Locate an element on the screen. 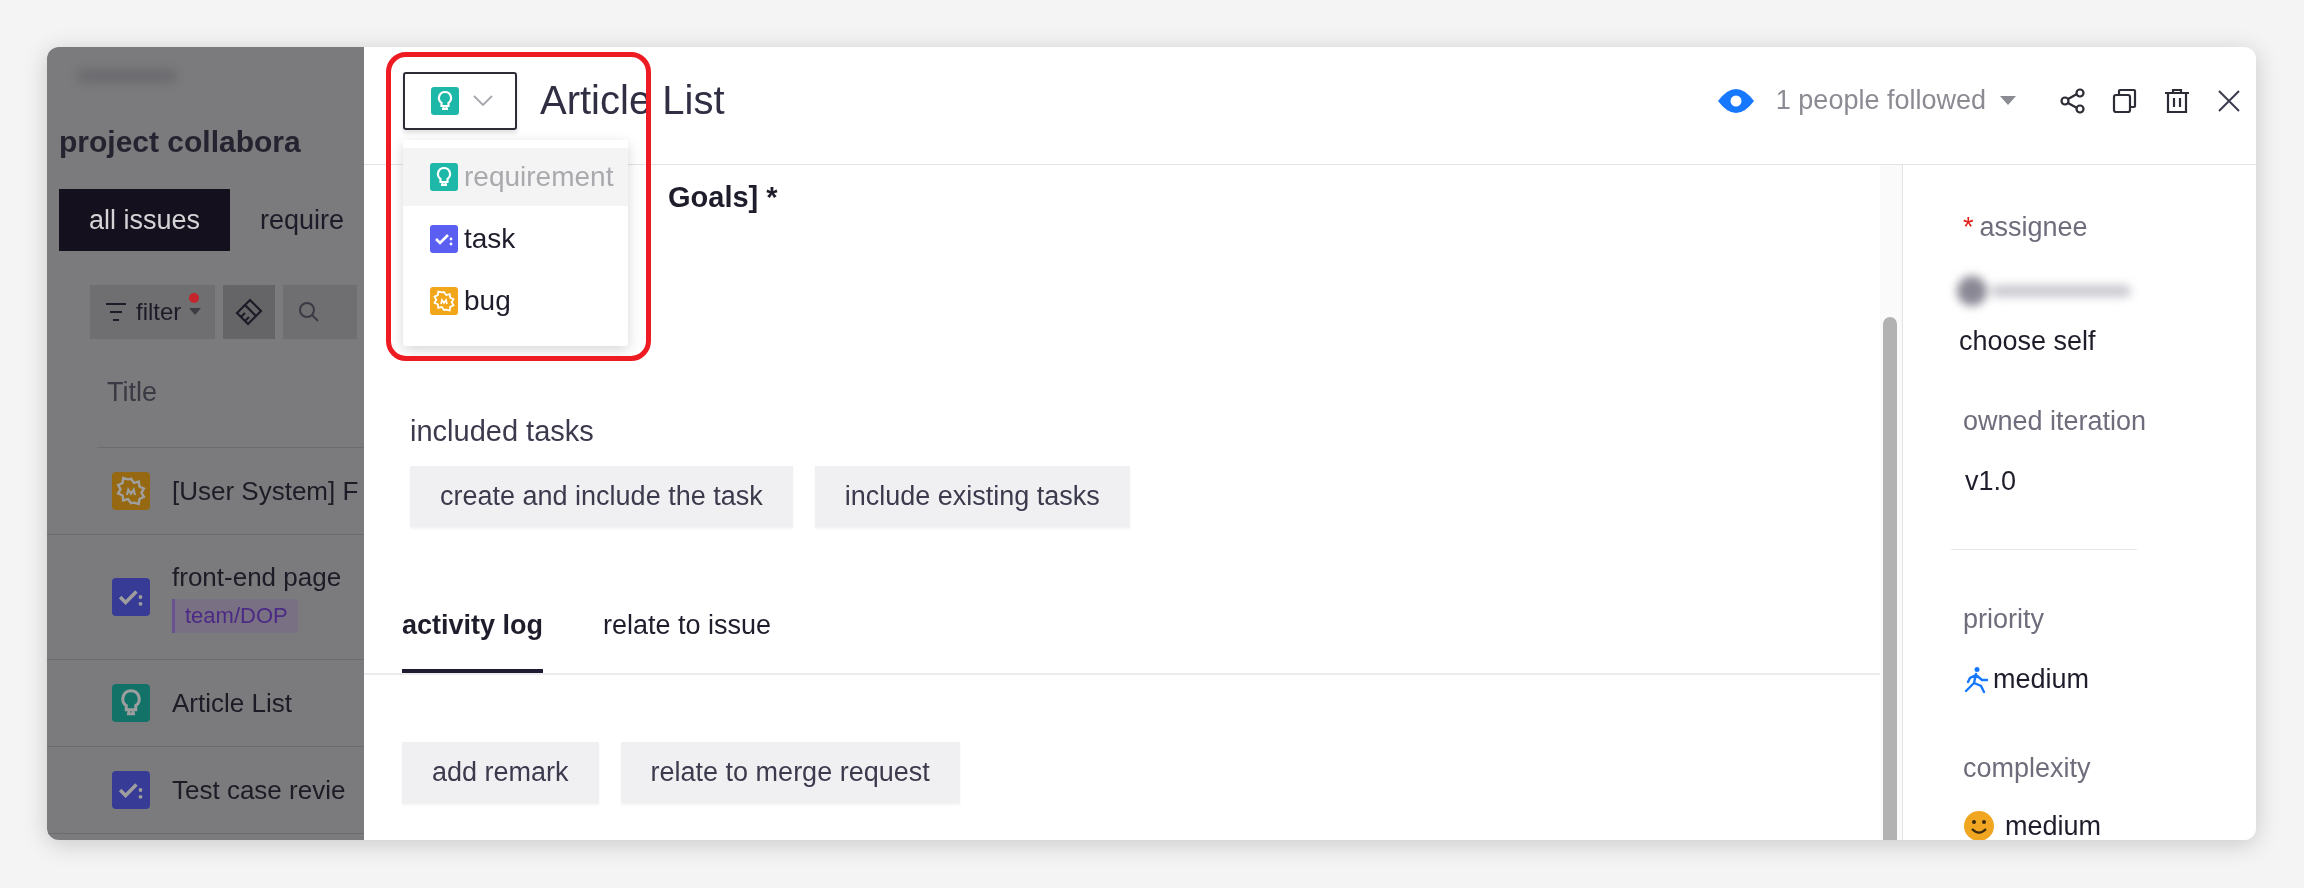 Image resolution: width=2304 pixels, height=888 pixels. required-mark: * is located at coordinates (1968, 227).